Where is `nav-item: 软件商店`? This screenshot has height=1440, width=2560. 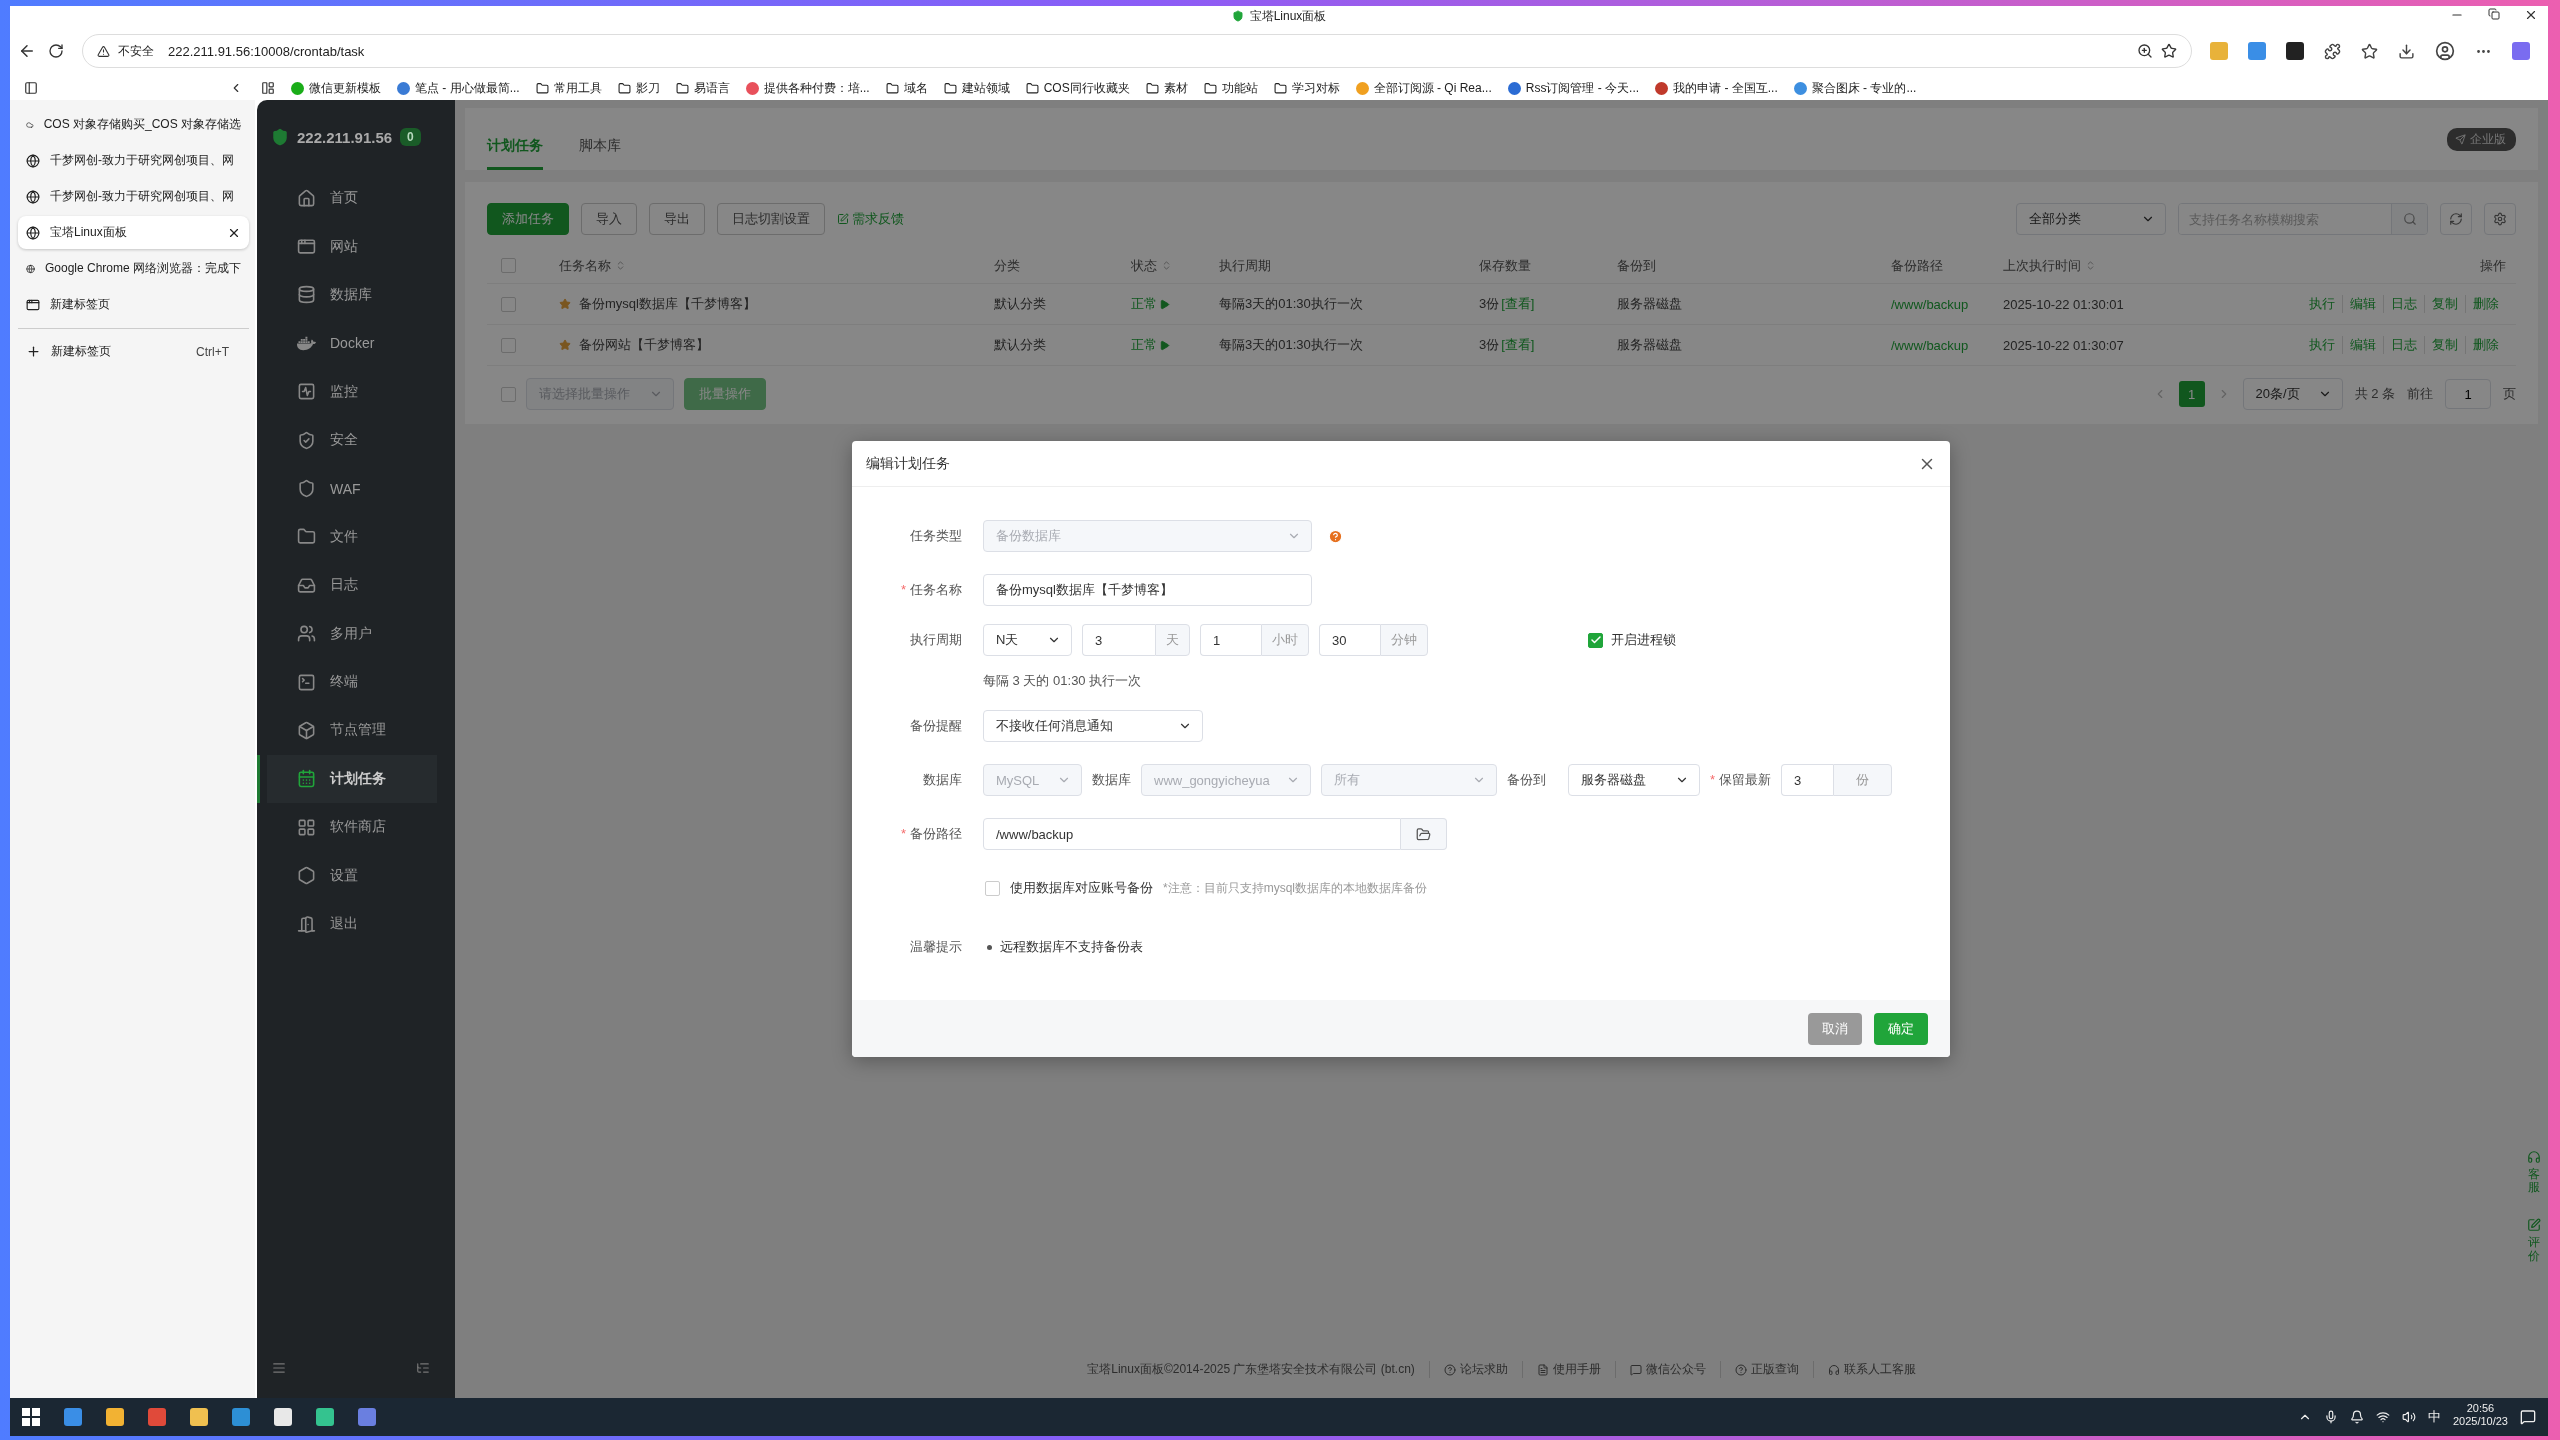
nav-item: 软件商店 is located at coordinates (356, 827).